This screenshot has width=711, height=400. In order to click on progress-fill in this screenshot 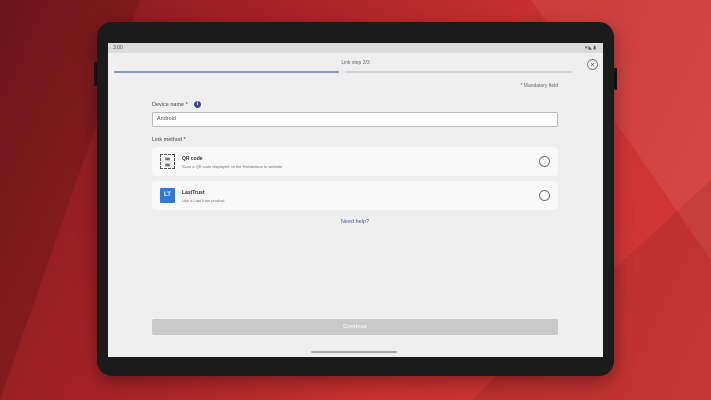, I will do `click(226, 72)`.